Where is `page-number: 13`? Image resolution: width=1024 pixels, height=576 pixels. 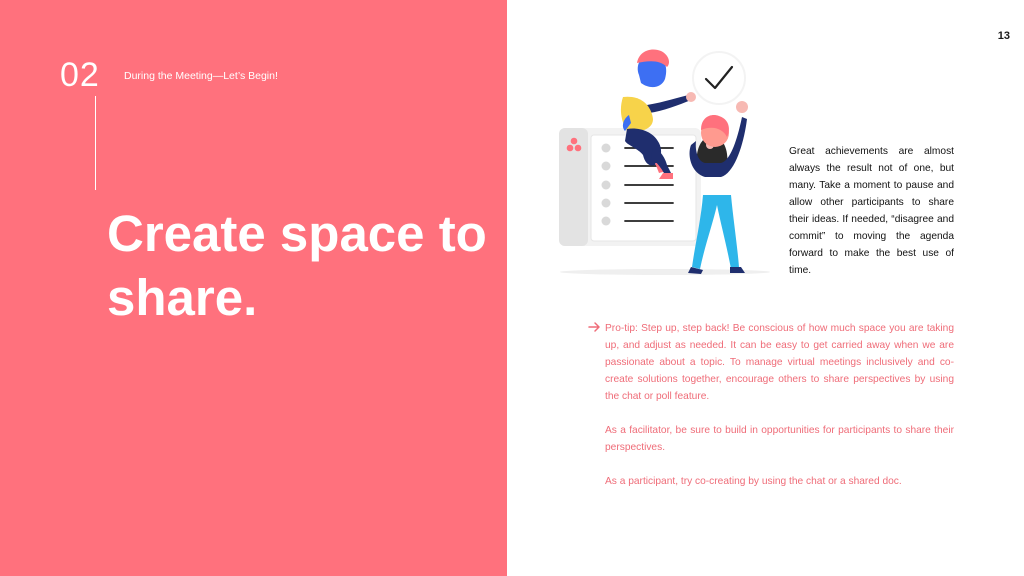
page-number: 13 is located at coordinates (1003, 36).